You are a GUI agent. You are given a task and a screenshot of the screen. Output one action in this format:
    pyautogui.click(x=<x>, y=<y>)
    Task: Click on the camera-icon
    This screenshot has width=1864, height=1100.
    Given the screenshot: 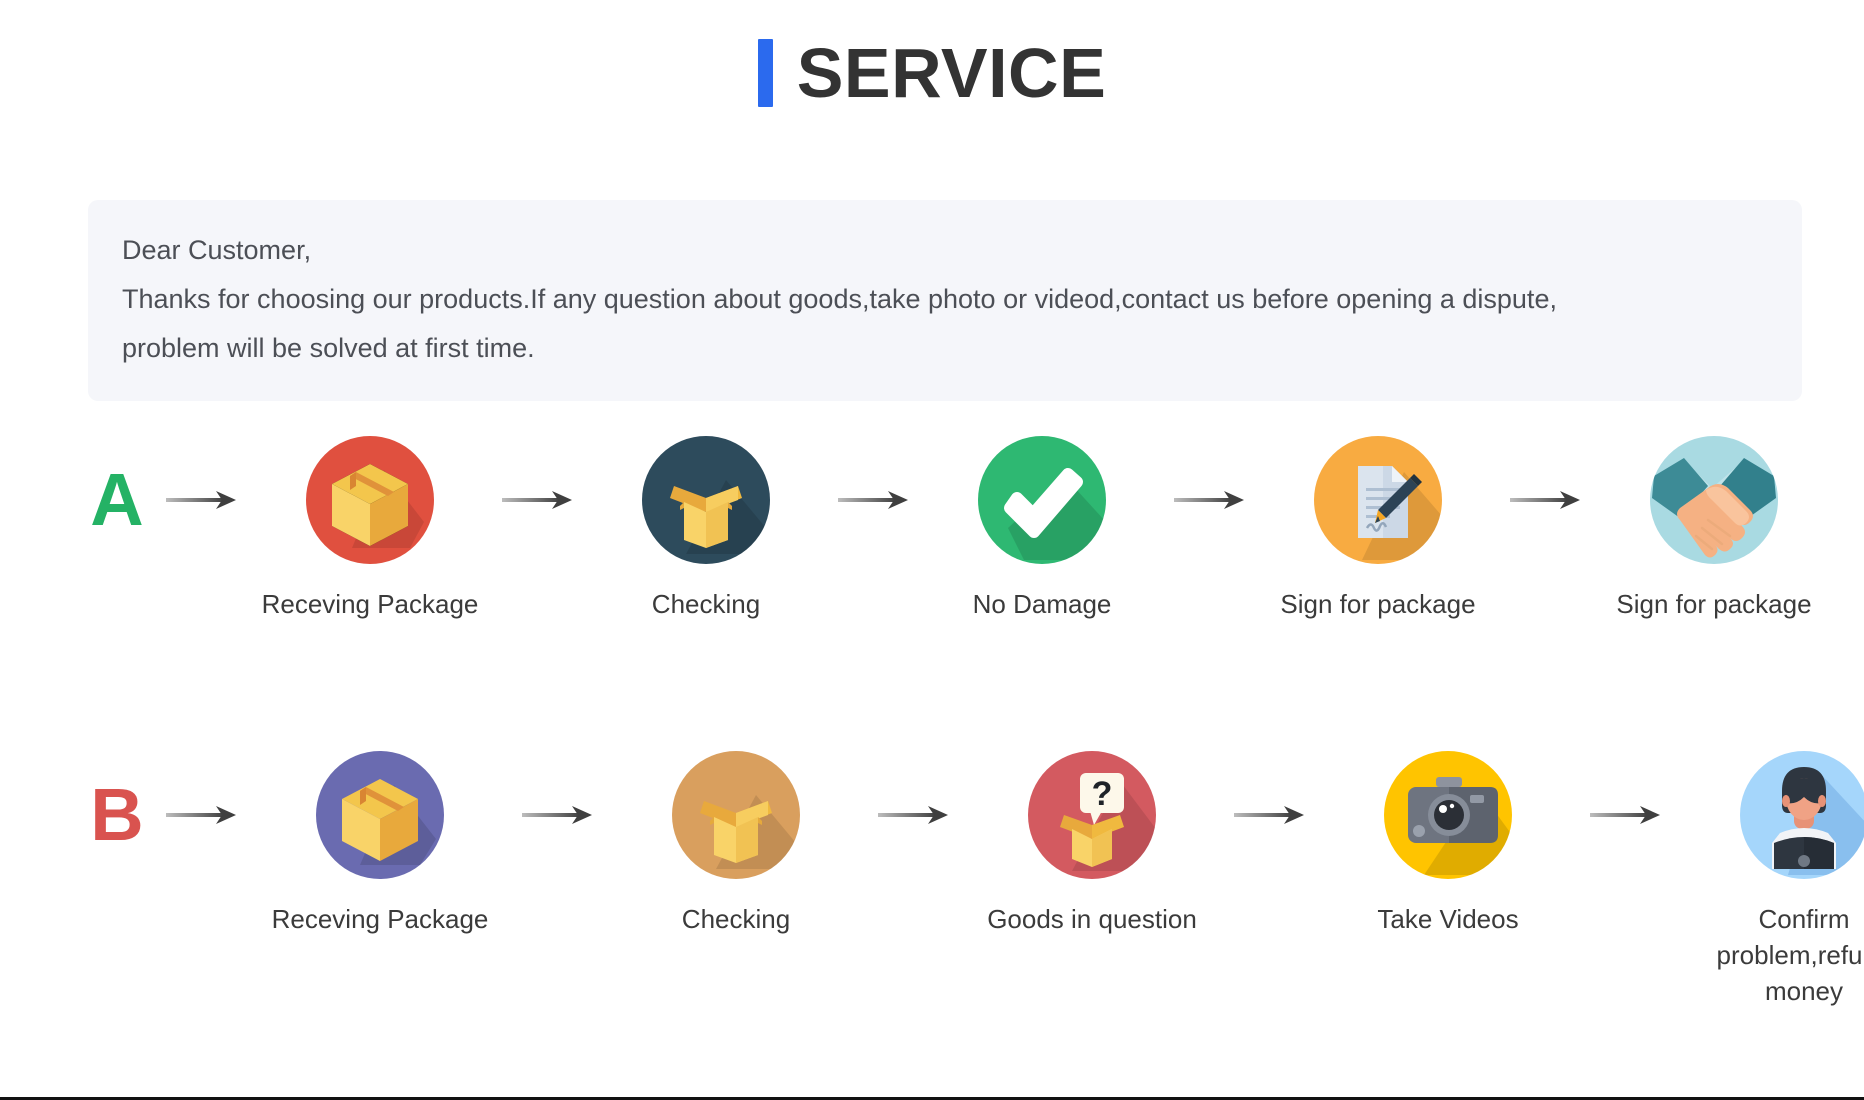 What is the action you would take?
    pyautogui.click(x=1448, y=815)
    